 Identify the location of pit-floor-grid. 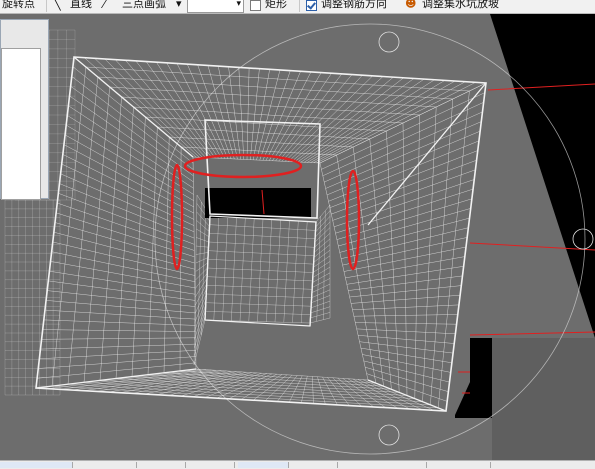
(260, 269).